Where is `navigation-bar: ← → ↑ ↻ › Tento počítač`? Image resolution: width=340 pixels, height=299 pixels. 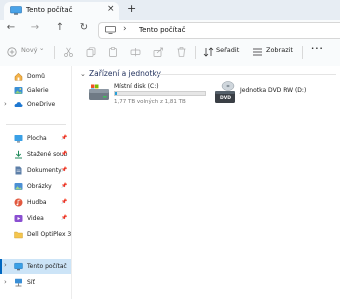
navigation-bar: ← → ↑ ↻ › Tento počítač is located at coordinates (170, 29).